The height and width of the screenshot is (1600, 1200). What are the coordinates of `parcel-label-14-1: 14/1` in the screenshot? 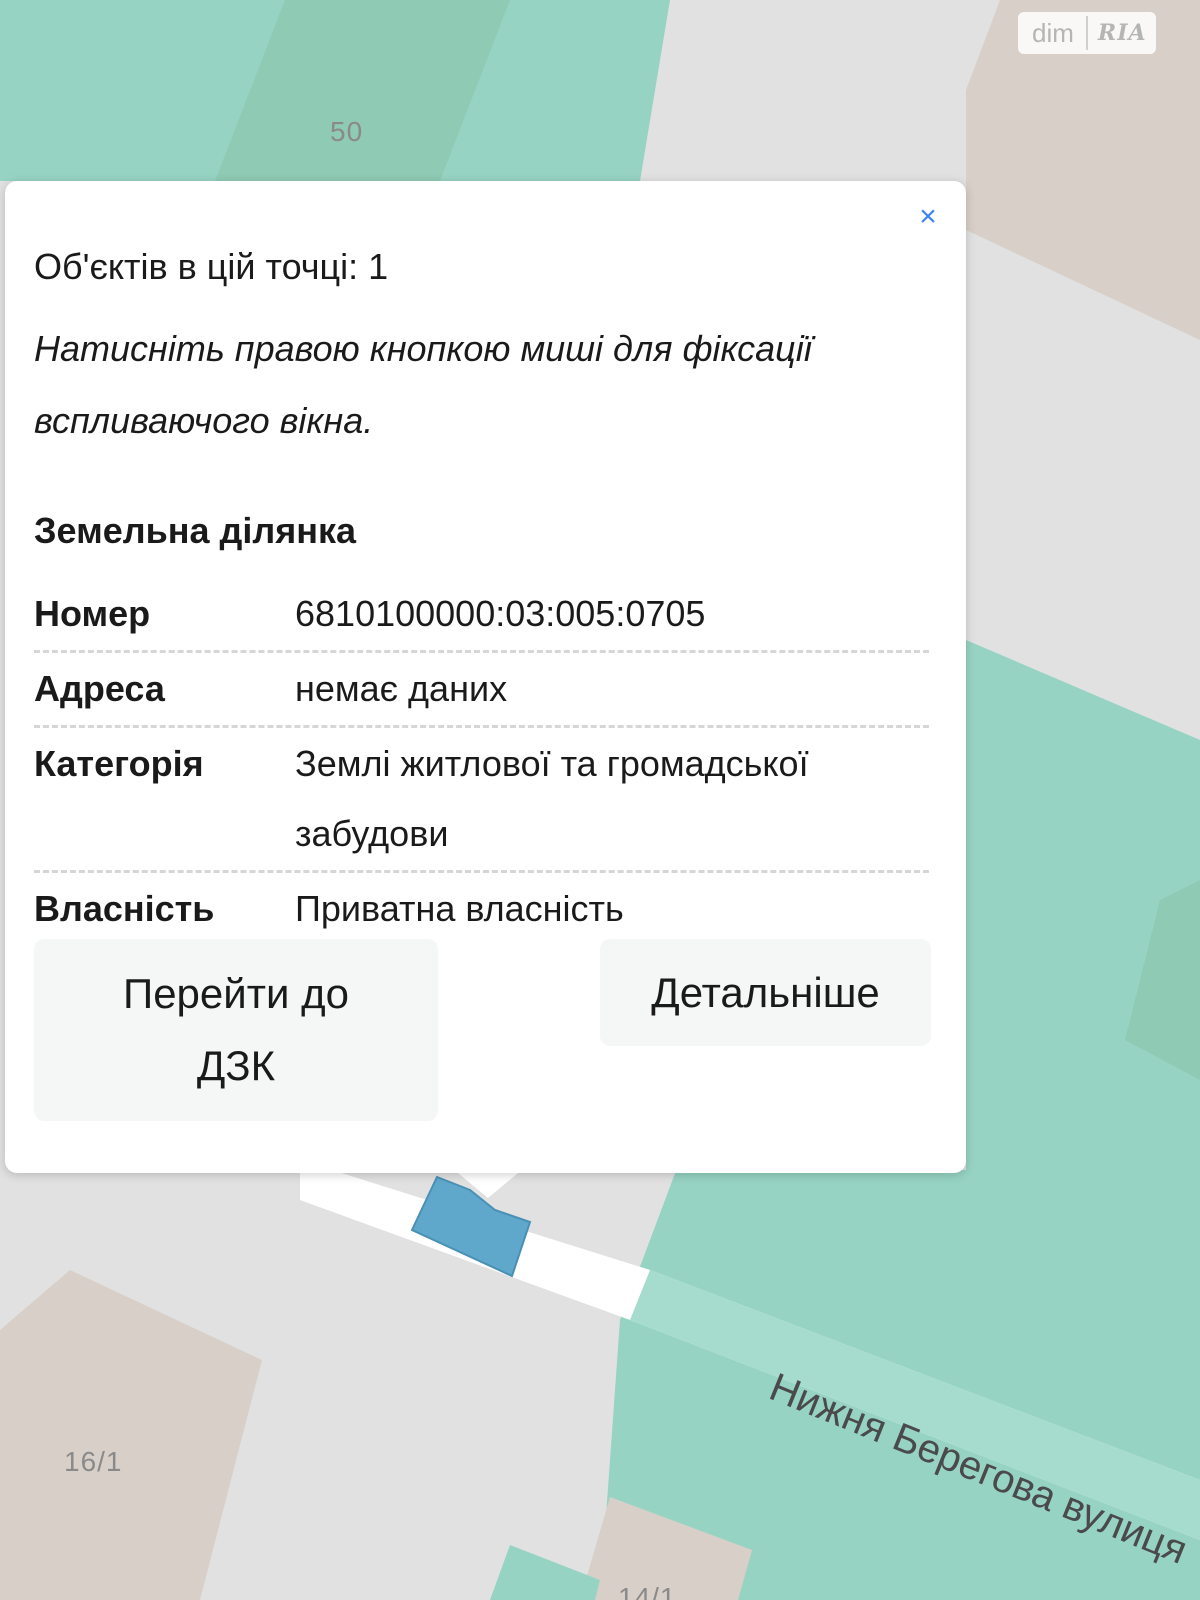 It's located at (647, 1591).